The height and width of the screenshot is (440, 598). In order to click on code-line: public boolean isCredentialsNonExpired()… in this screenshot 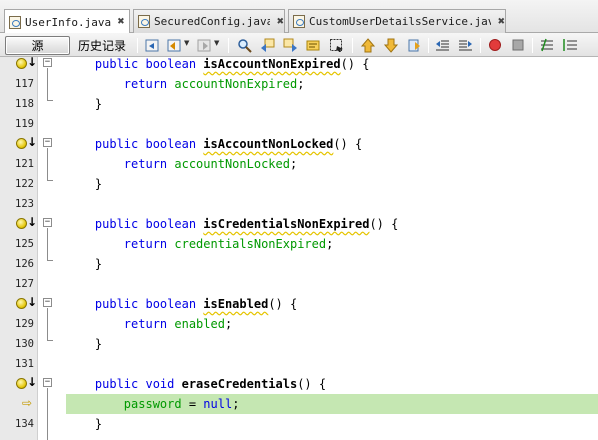, I will do `click(299, 224)`.